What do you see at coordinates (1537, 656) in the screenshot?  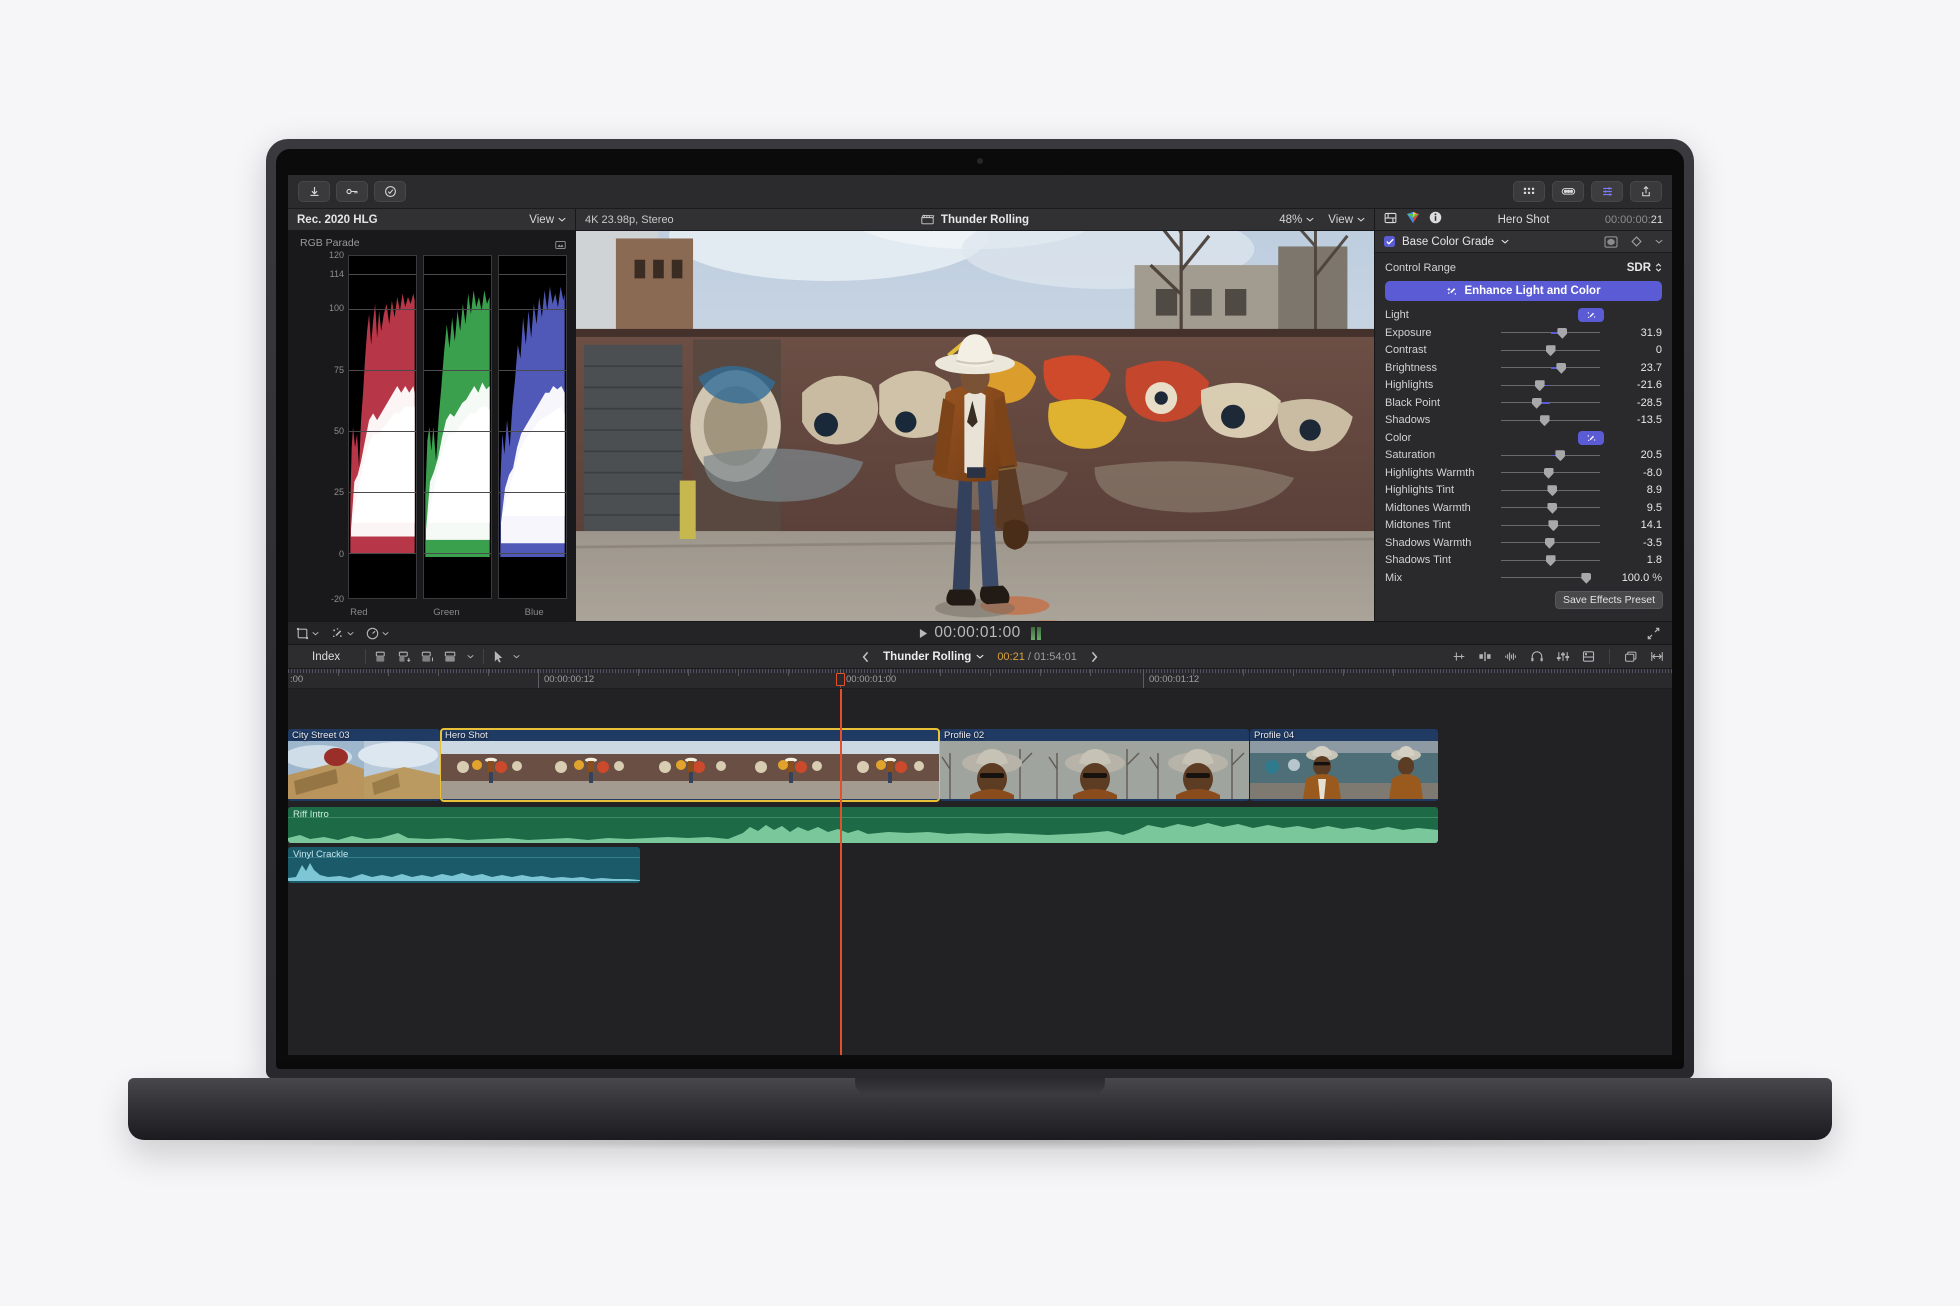 I see `headphones-icon` at bounding box center [1537, 656].